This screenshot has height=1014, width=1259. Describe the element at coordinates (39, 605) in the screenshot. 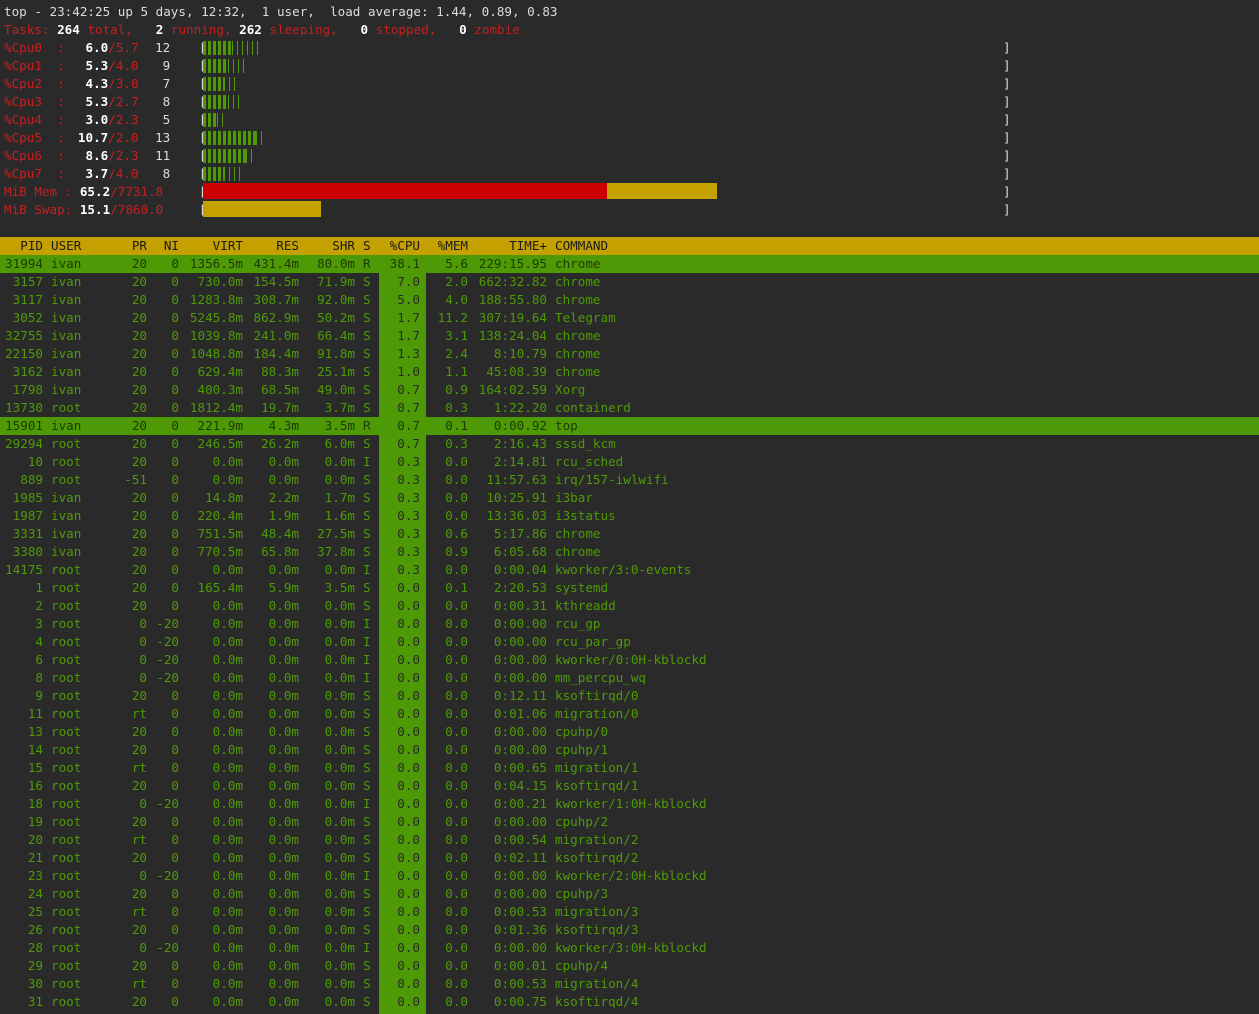

I see `cell-pid: 2` at that location.